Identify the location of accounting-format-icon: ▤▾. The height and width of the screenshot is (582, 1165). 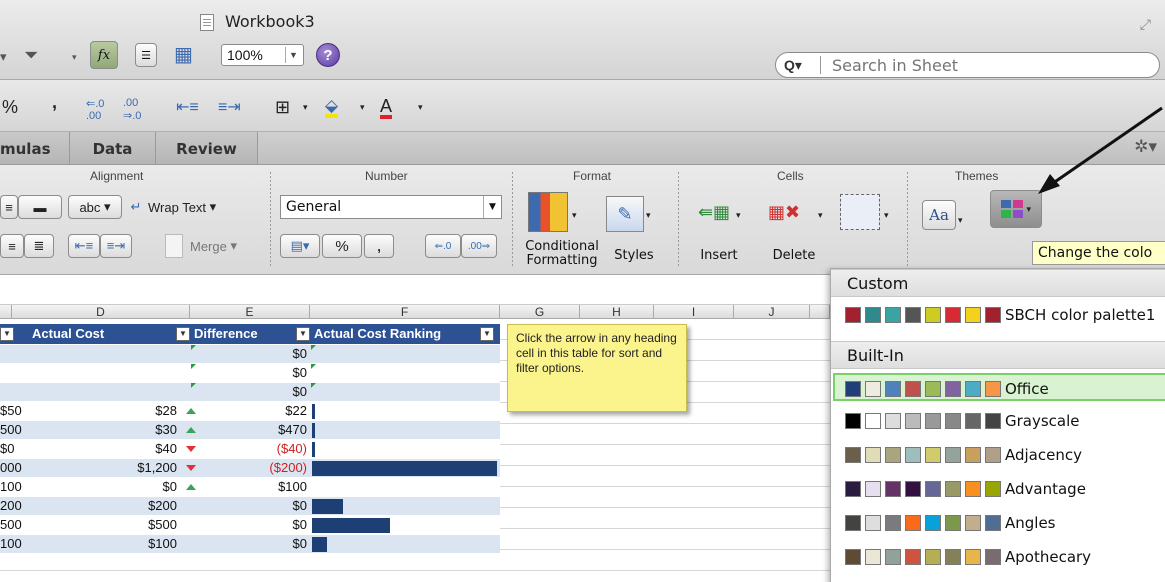
(300, 246).